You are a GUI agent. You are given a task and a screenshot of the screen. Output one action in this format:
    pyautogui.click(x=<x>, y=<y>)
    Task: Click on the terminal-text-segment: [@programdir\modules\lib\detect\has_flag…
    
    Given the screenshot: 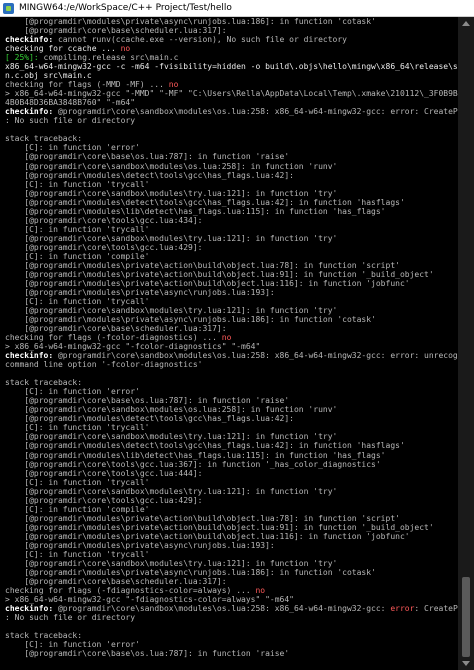 What is the action you would take?
    pyautogui.click(x=195, y=211)
    